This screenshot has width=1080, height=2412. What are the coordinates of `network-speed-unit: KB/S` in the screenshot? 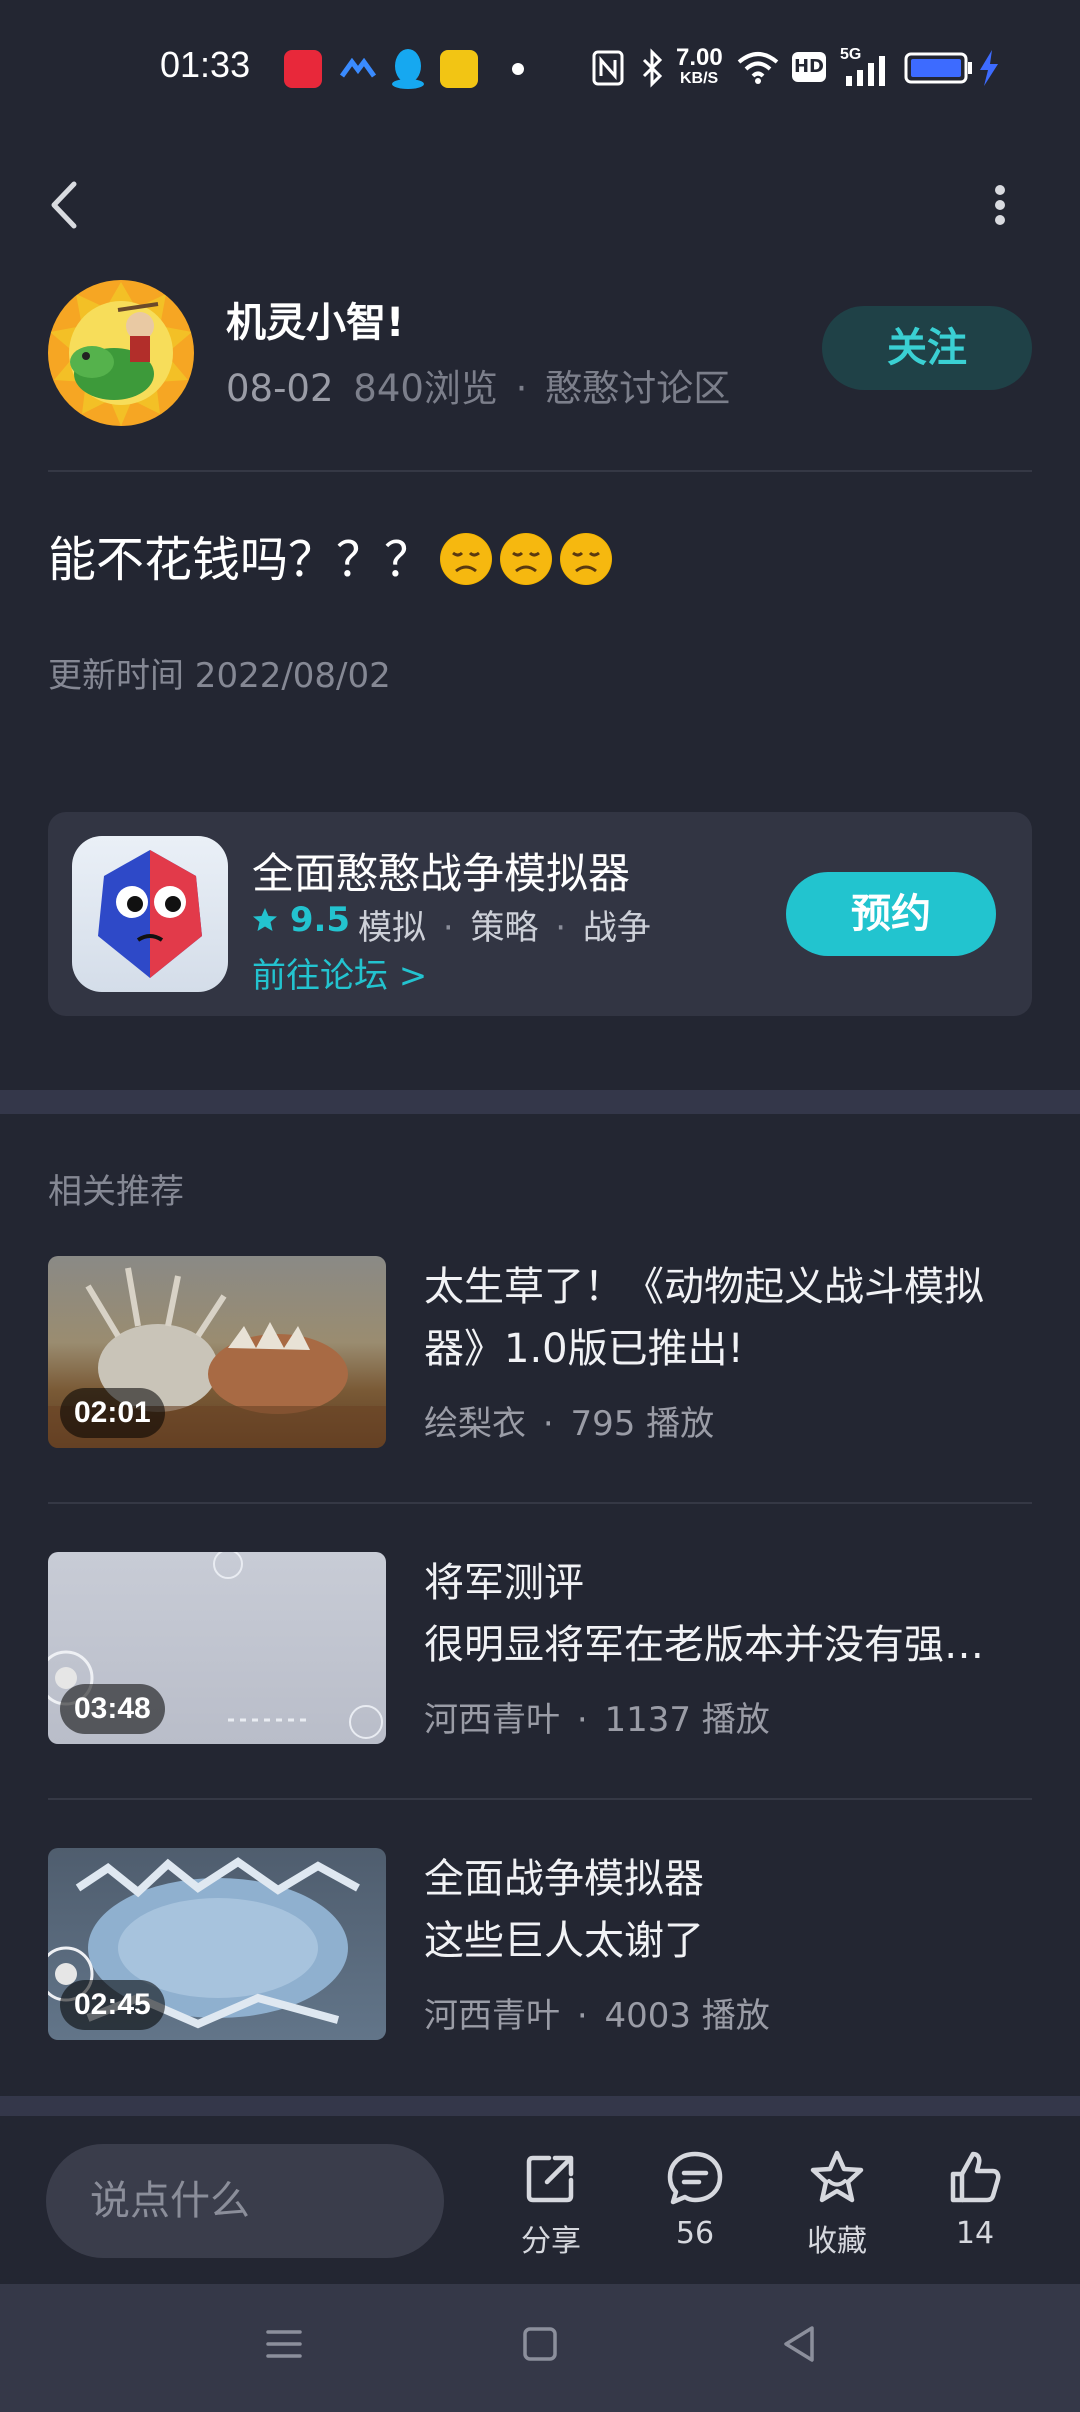 It's located at (699, 78).